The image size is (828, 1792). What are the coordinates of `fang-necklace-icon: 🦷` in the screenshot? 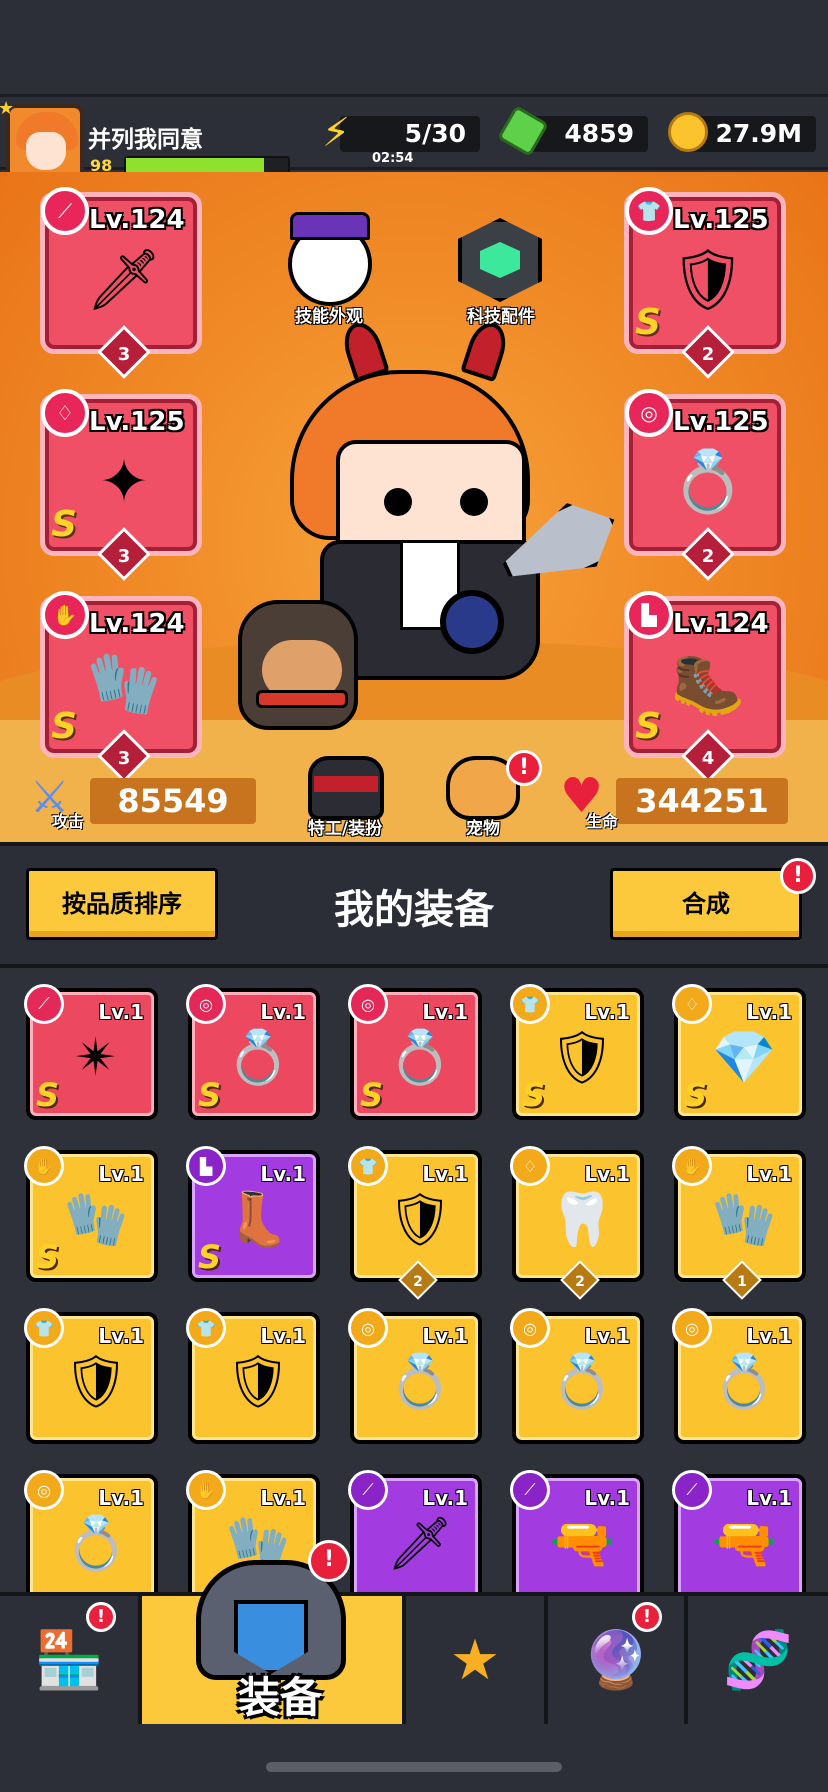 It's located at (582, 1220).